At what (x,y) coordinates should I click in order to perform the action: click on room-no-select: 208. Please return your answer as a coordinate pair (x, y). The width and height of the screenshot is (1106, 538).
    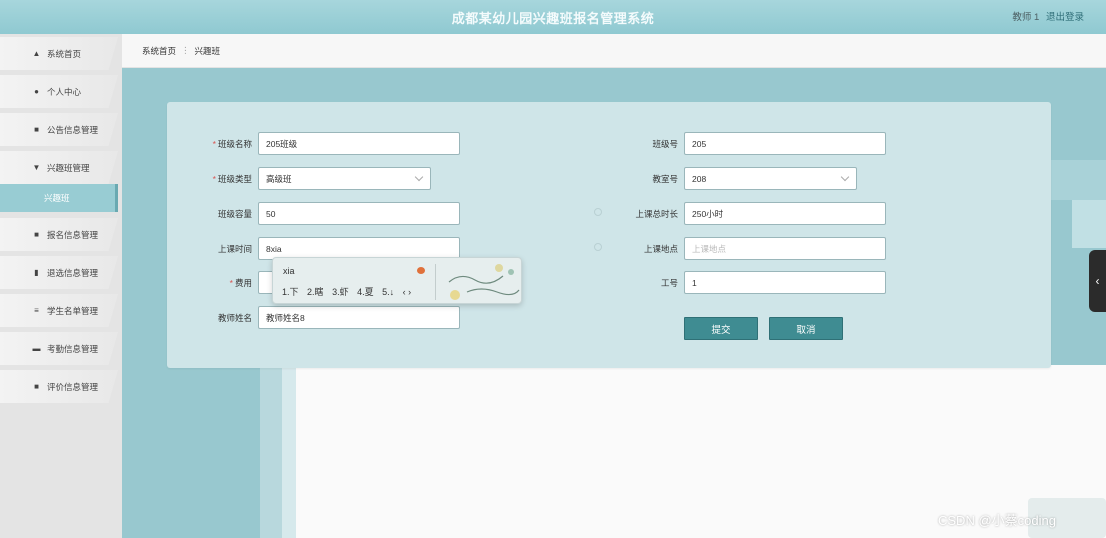
    Looking at the image, I should click on (770, 178).